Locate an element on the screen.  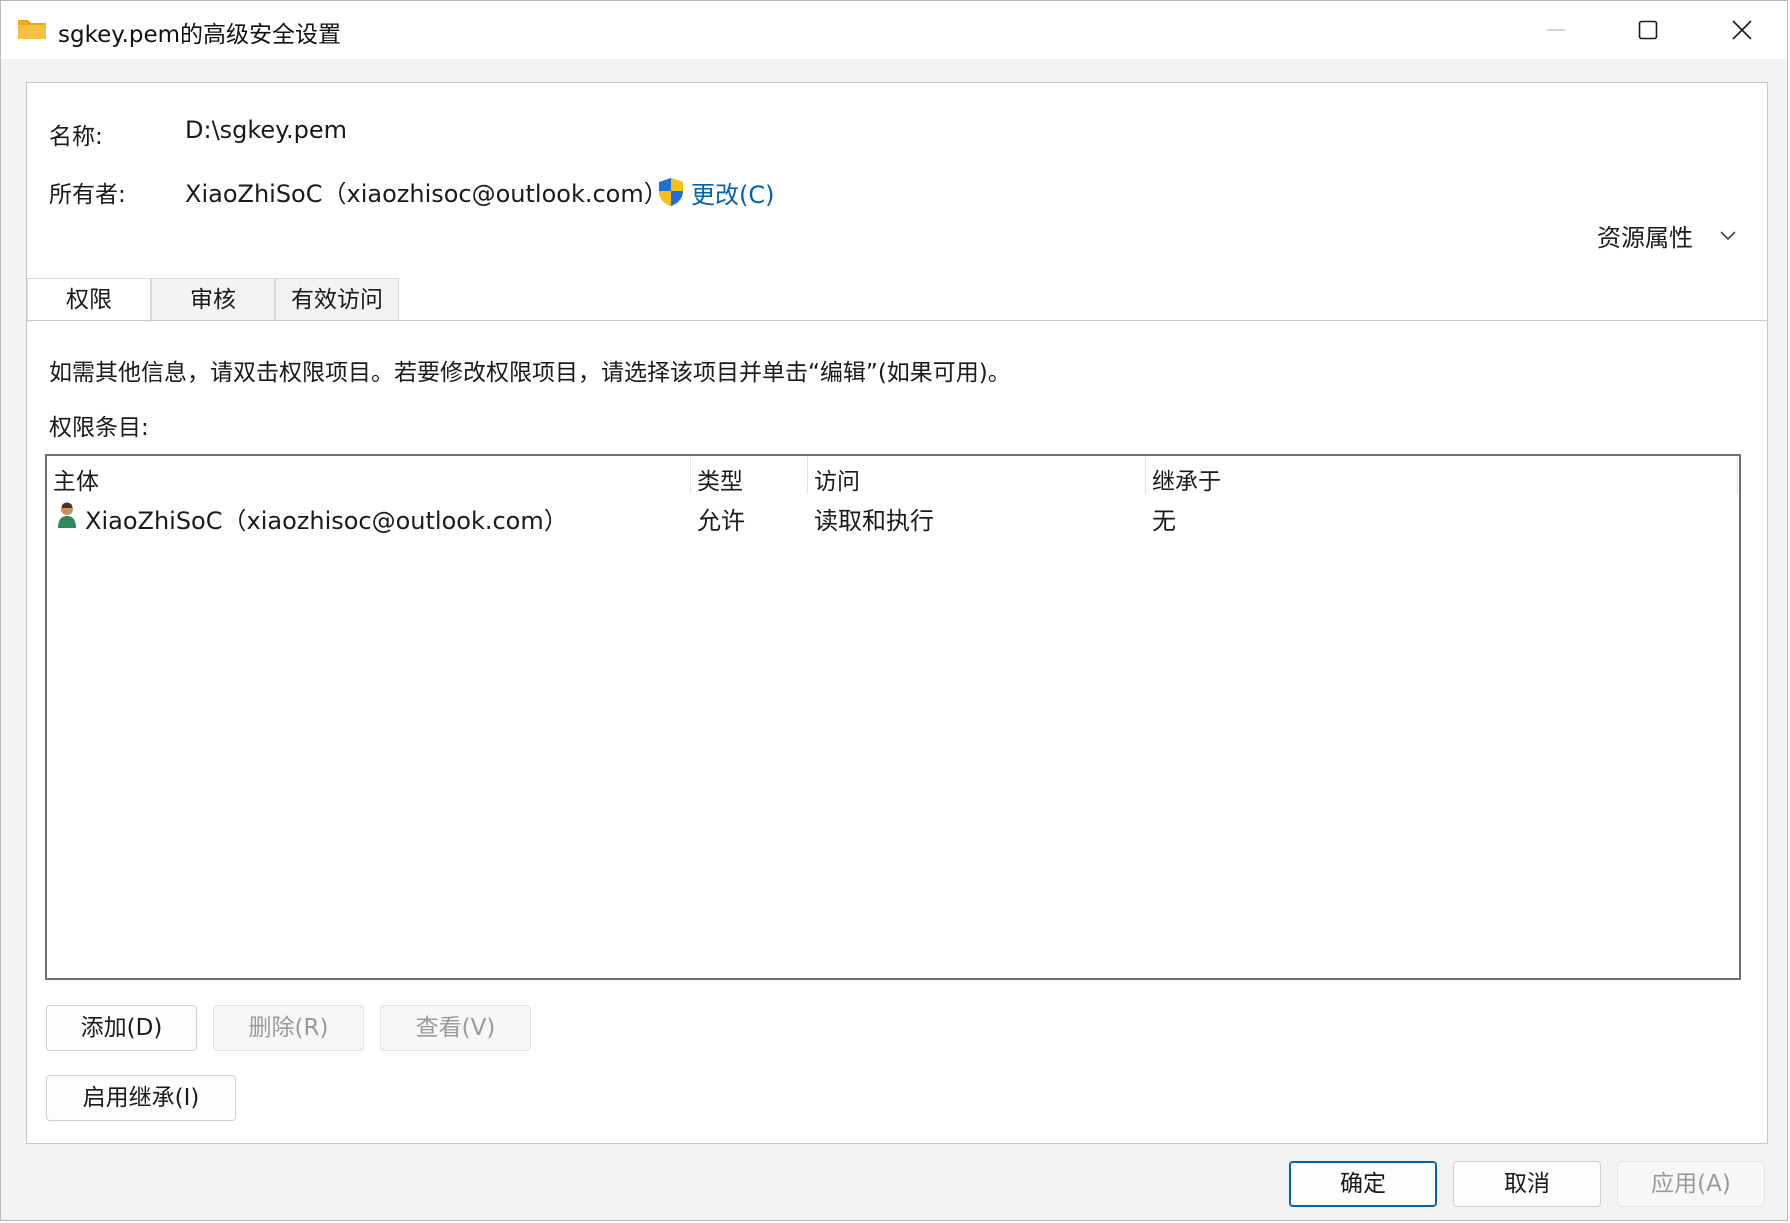
owner-value: XiaoZhiSoC（xiaozhisoc@outlook.com） is located at coordinates (426, 194).